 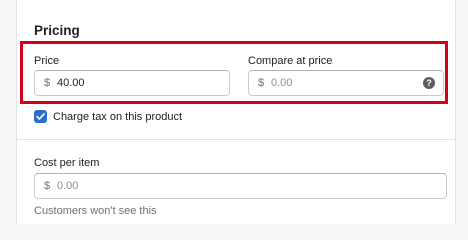 I want to click on price-value: 40.00, so click(x=71, y=83).